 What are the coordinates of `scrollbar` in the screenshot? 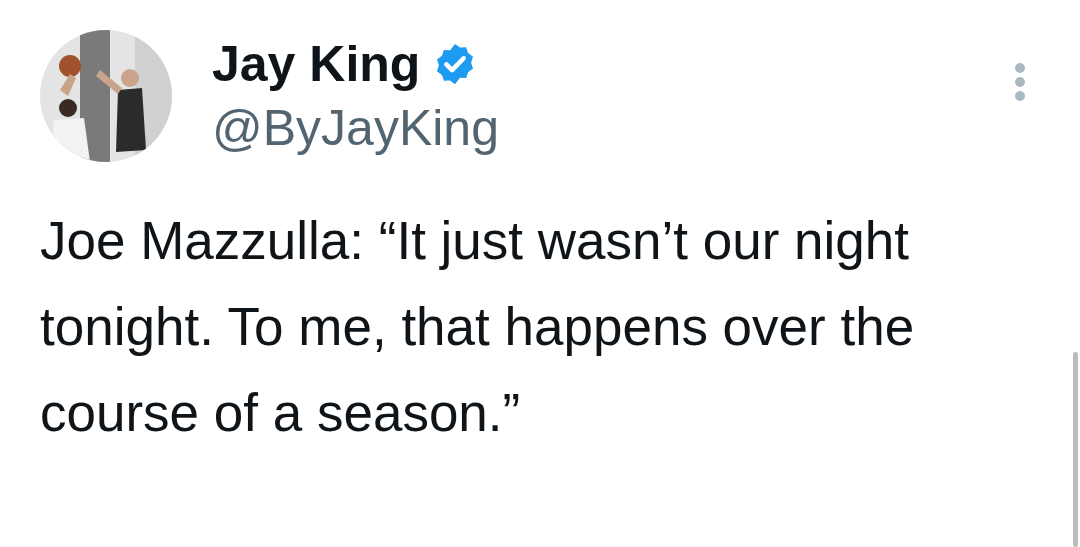 It's located at (1075, 449).